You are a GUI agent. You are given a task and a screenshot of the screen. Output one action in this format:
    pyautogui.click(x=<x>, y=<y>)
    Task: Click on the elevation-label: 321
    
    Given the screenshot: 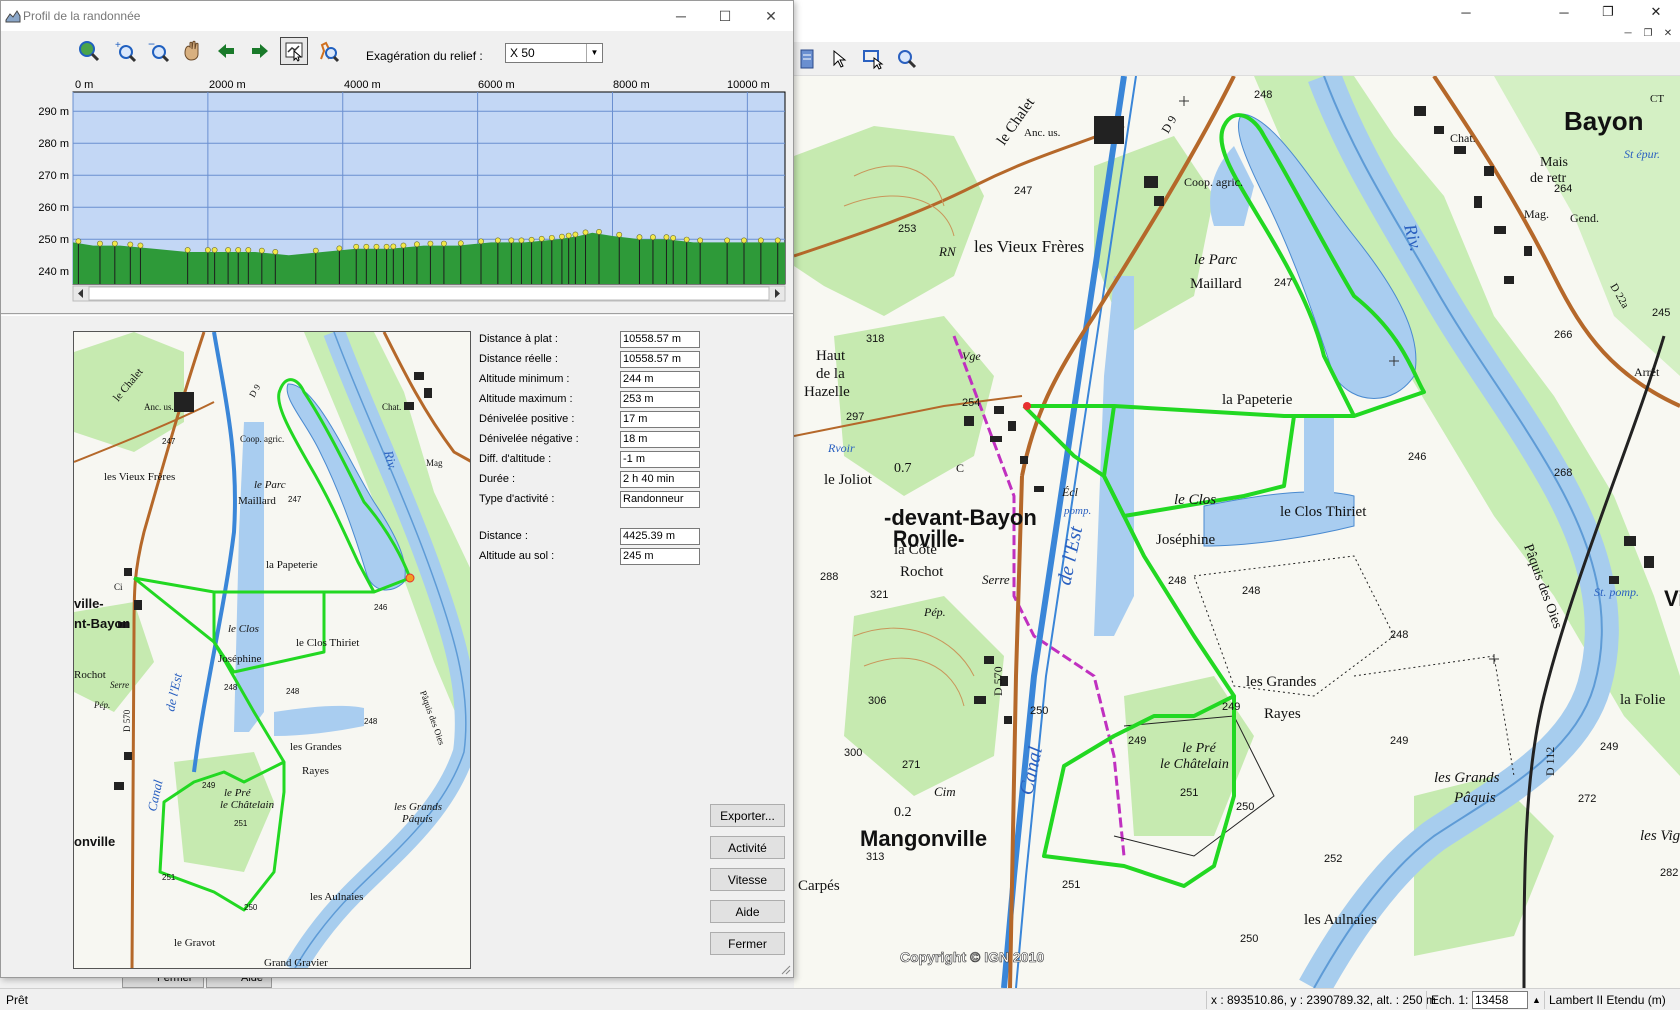 What is the action you would take?
    pyautogui.click(x=879, y=595)
    